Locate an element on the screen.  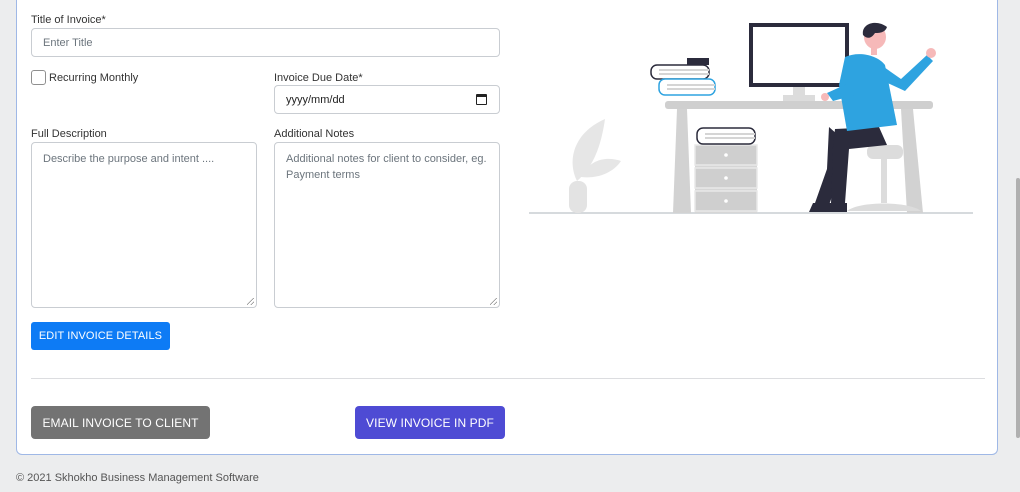
due-date-label: Invoice Due Date* is located at coordinates (318, 78).